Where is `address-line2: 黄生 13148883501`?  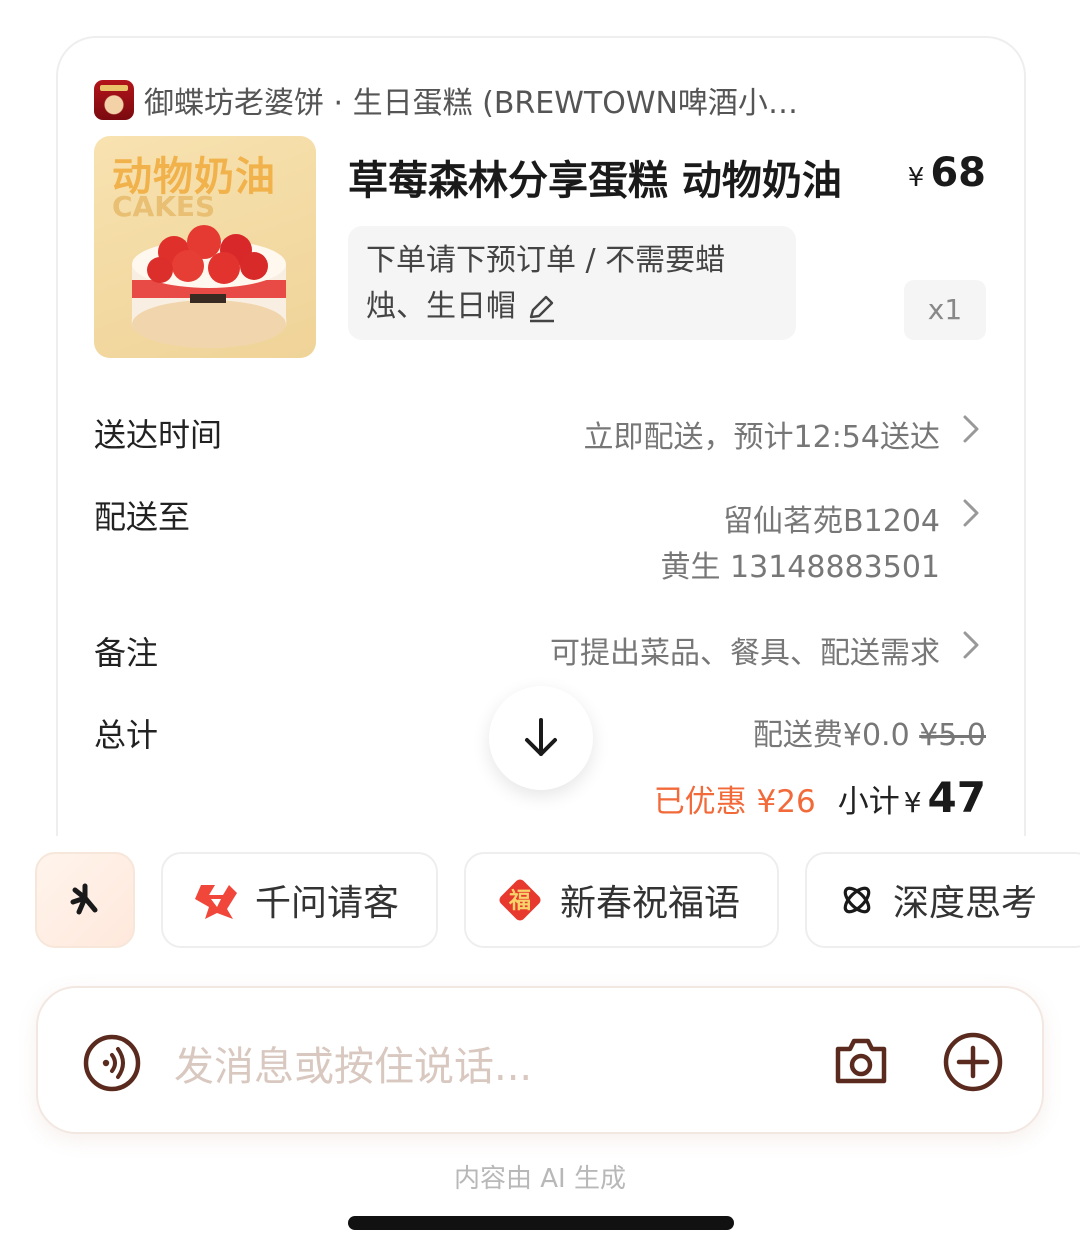
address-line2: 黄生 13148883501 is located at coordinates (801, 564).